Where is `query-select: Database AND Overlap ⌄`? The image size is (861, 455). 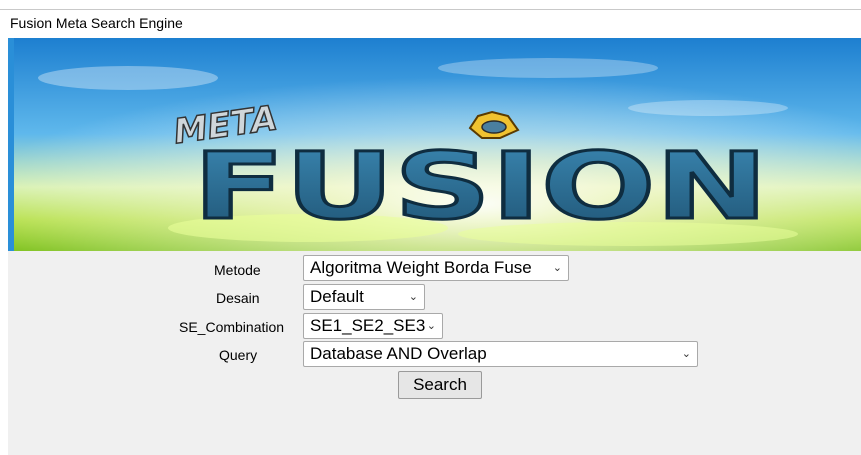 query-select: Database AND Overlap ⌄ is located at coordinates (500, 354).